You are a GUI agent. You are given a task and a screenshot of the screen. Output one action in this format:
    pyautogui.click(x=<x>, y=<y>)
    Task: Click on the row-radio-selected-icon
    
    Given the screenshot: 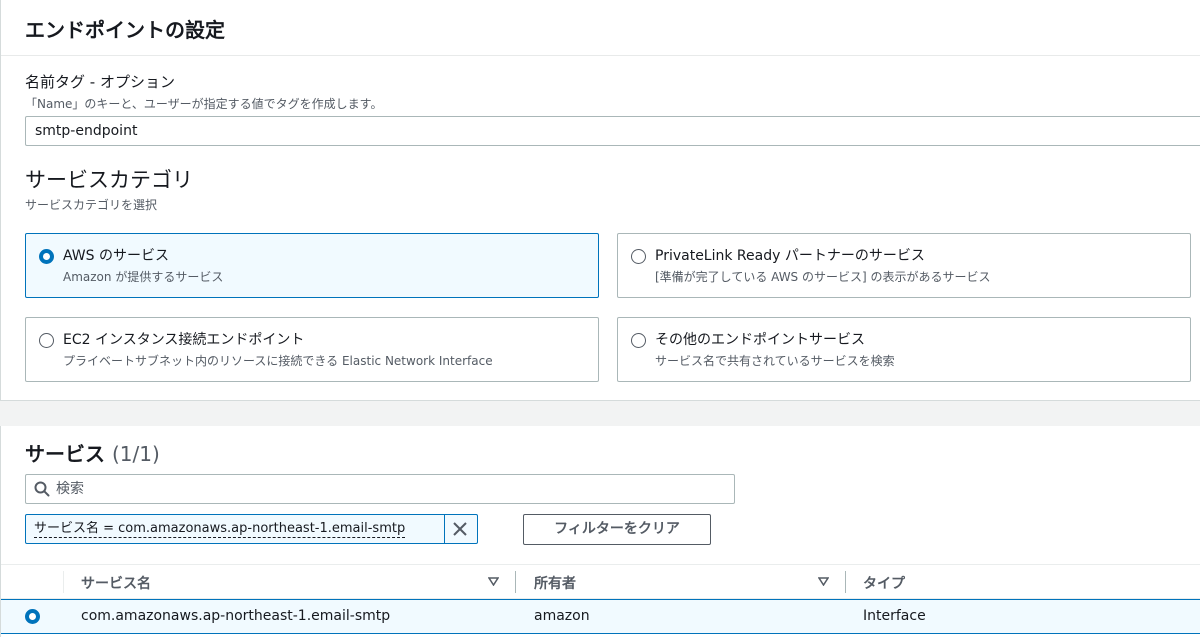 What is the action you would take?
    pyautogui.click(x=32, y=616)
    